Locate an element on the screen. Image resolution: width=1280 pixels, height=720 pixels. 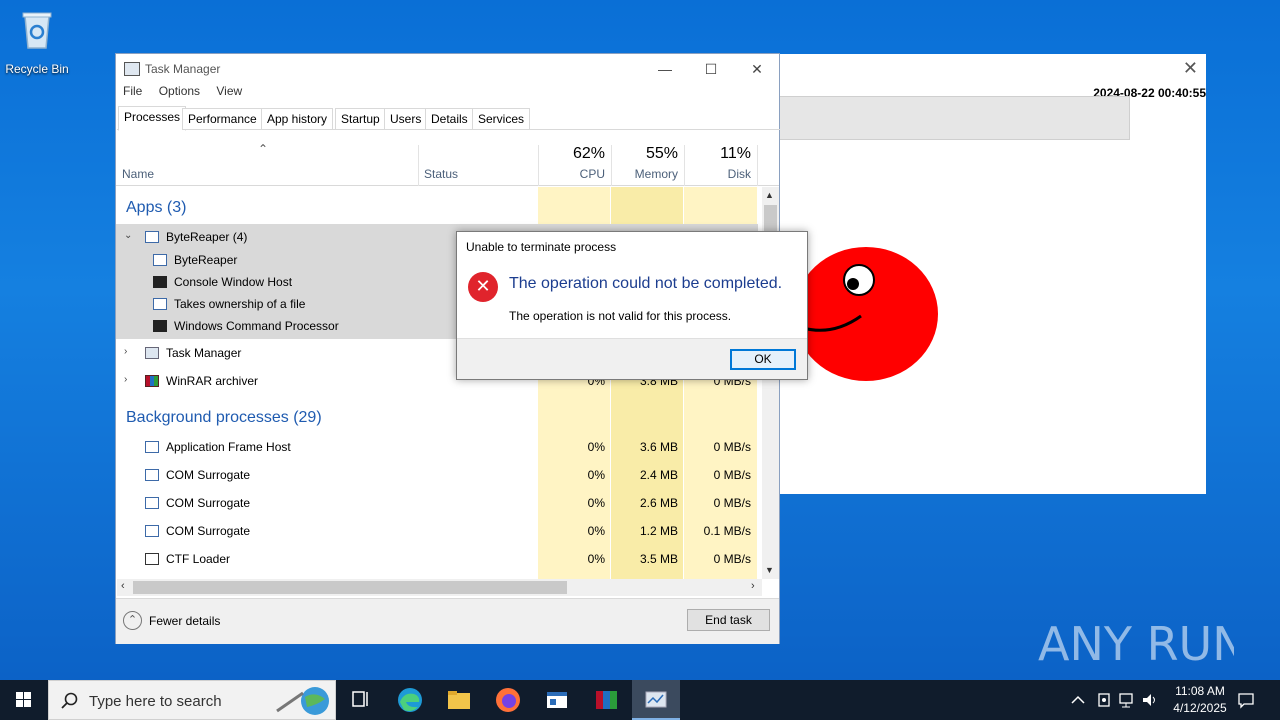
minimize-button: — is located at coordinates (665, 69).